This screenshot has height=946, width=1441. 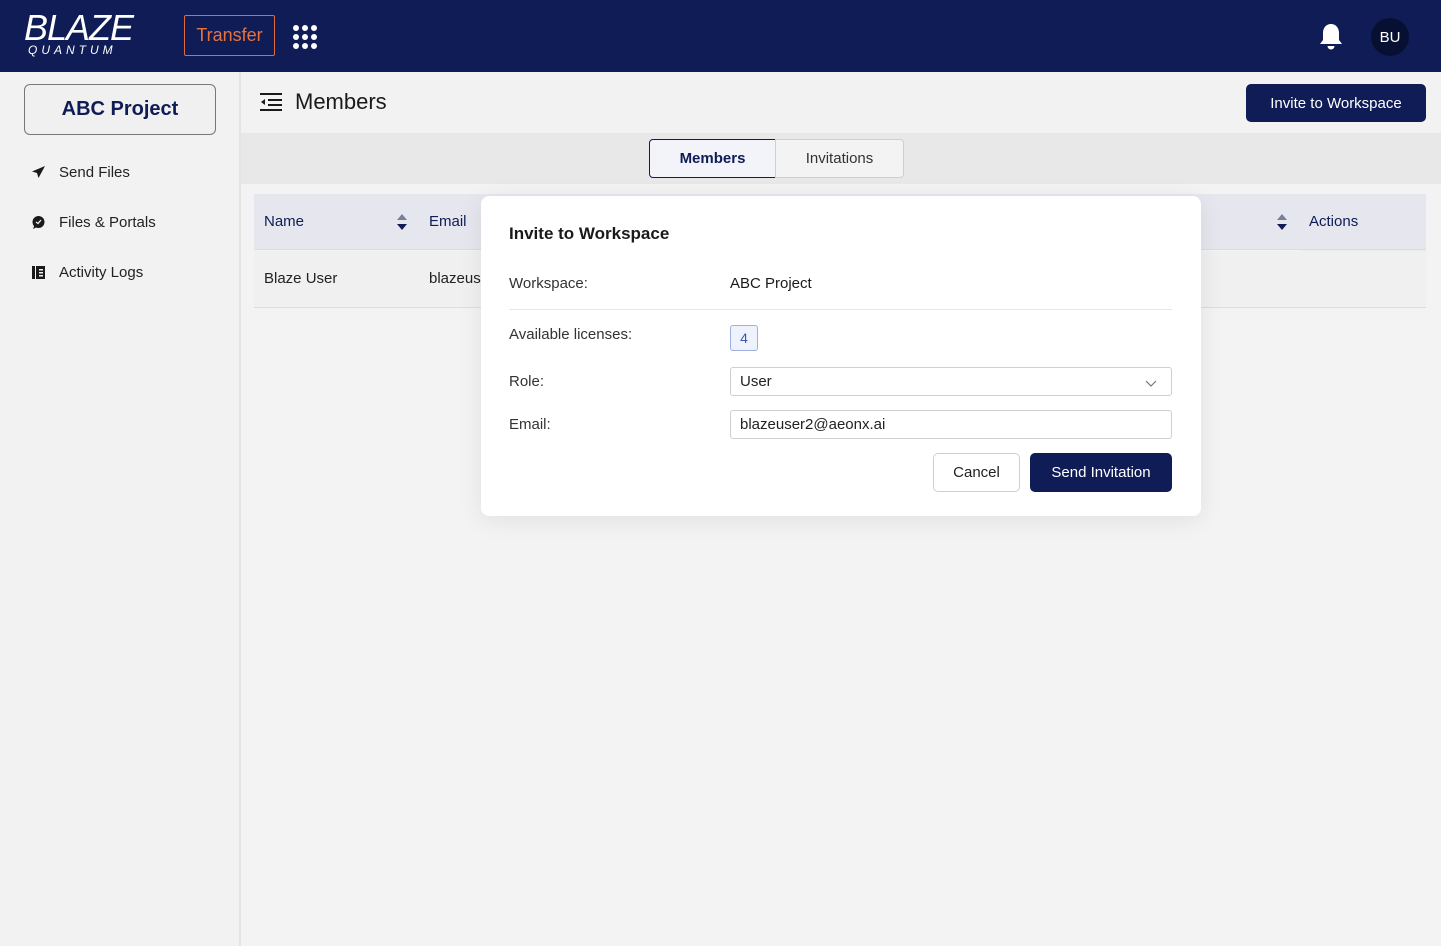 I want to click on modal-title: Invite to Workspace, so click(x=589, y=233).